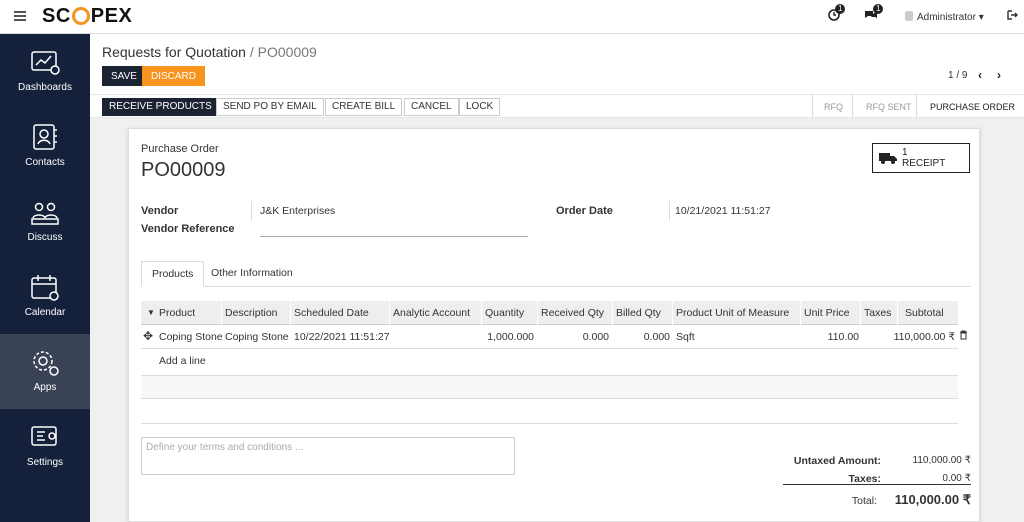  I want to click on sidebar-item-calendar: Calendar, so click(45, 296).